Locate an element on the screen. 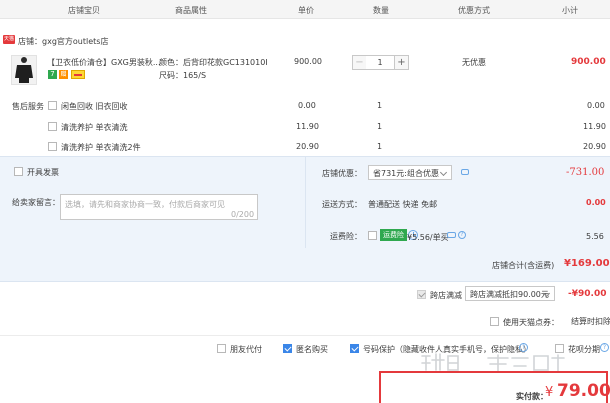 The width and height of the screenshot is (610, 403). col-header-price: 单价 is located at coordinates (306, 10).